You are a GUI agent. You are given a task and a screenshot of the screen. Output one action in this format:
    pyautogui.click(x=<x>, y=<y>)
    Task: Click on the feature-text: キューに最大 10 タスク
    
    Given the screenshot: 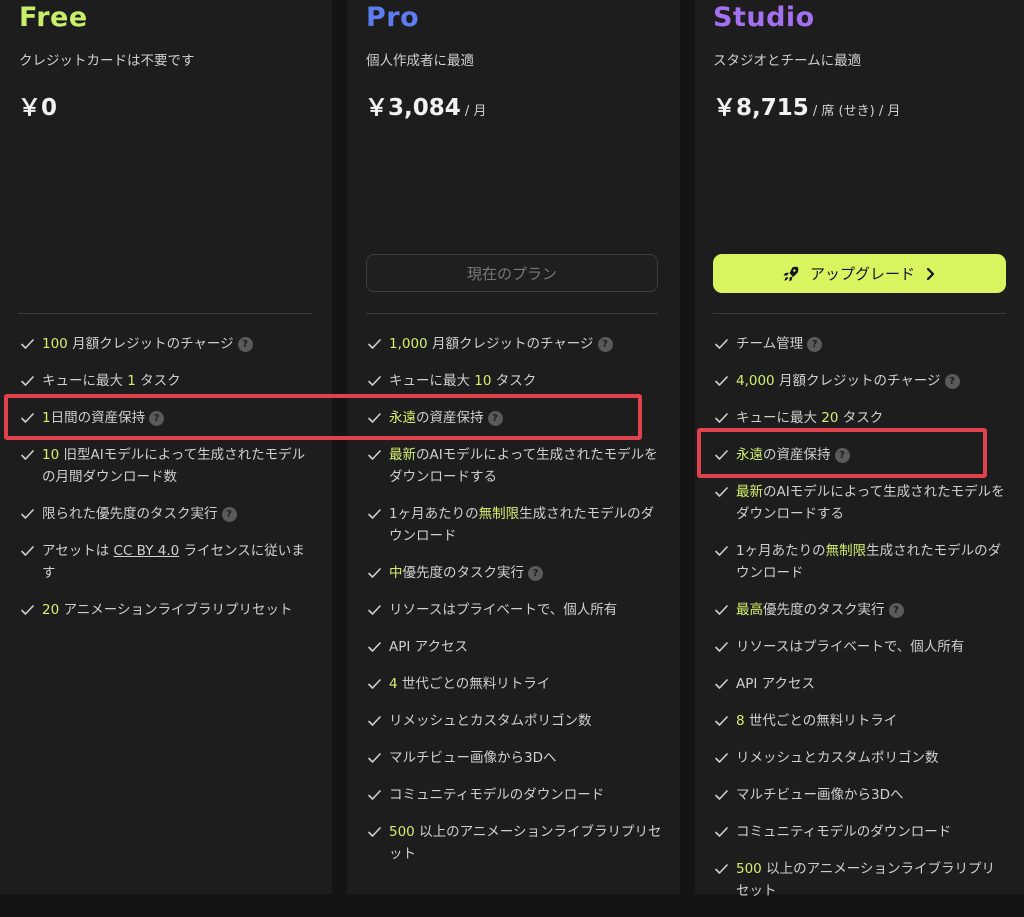 What is the action you would take?
    pyautogui.click(x=462, y=381)
    